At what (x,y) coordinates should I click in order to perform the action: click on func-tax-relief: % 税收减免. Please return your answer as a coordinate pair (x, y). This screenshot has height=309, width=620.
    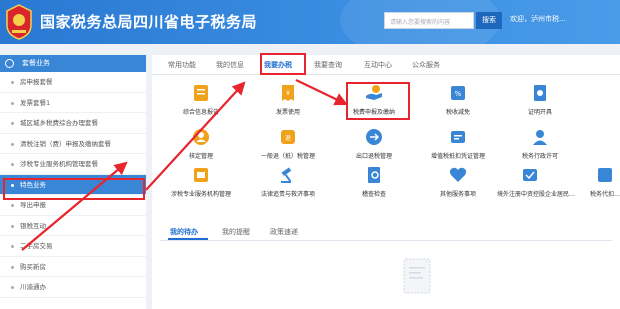
    Looking at the image, I should click on (458, 99).